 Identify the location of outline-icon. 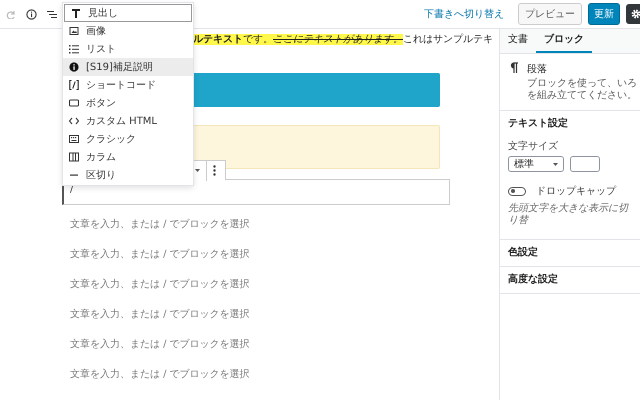
(52, 14).